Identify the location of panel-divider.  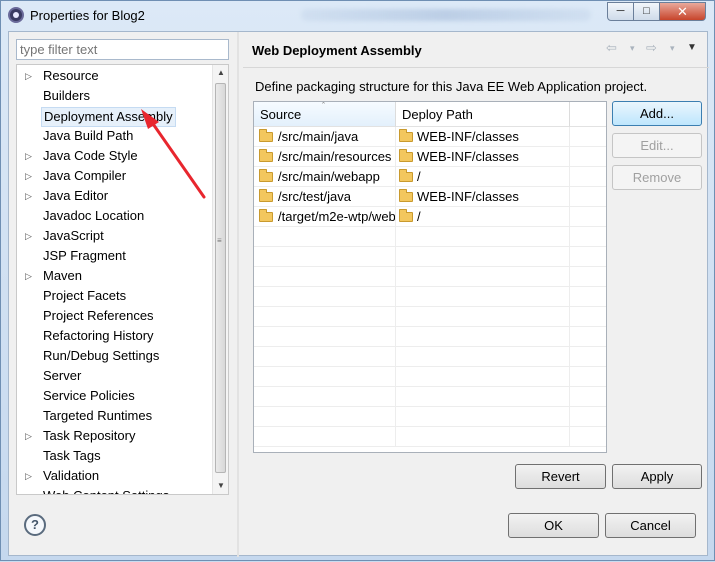
(238, 294).